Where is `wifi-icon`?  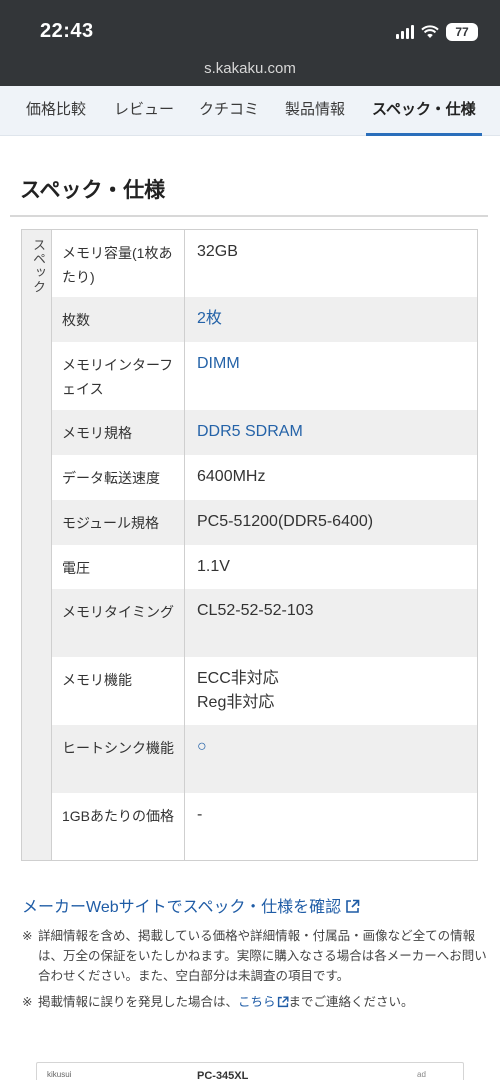 wifi-icon is located at coordinates (430, 31).